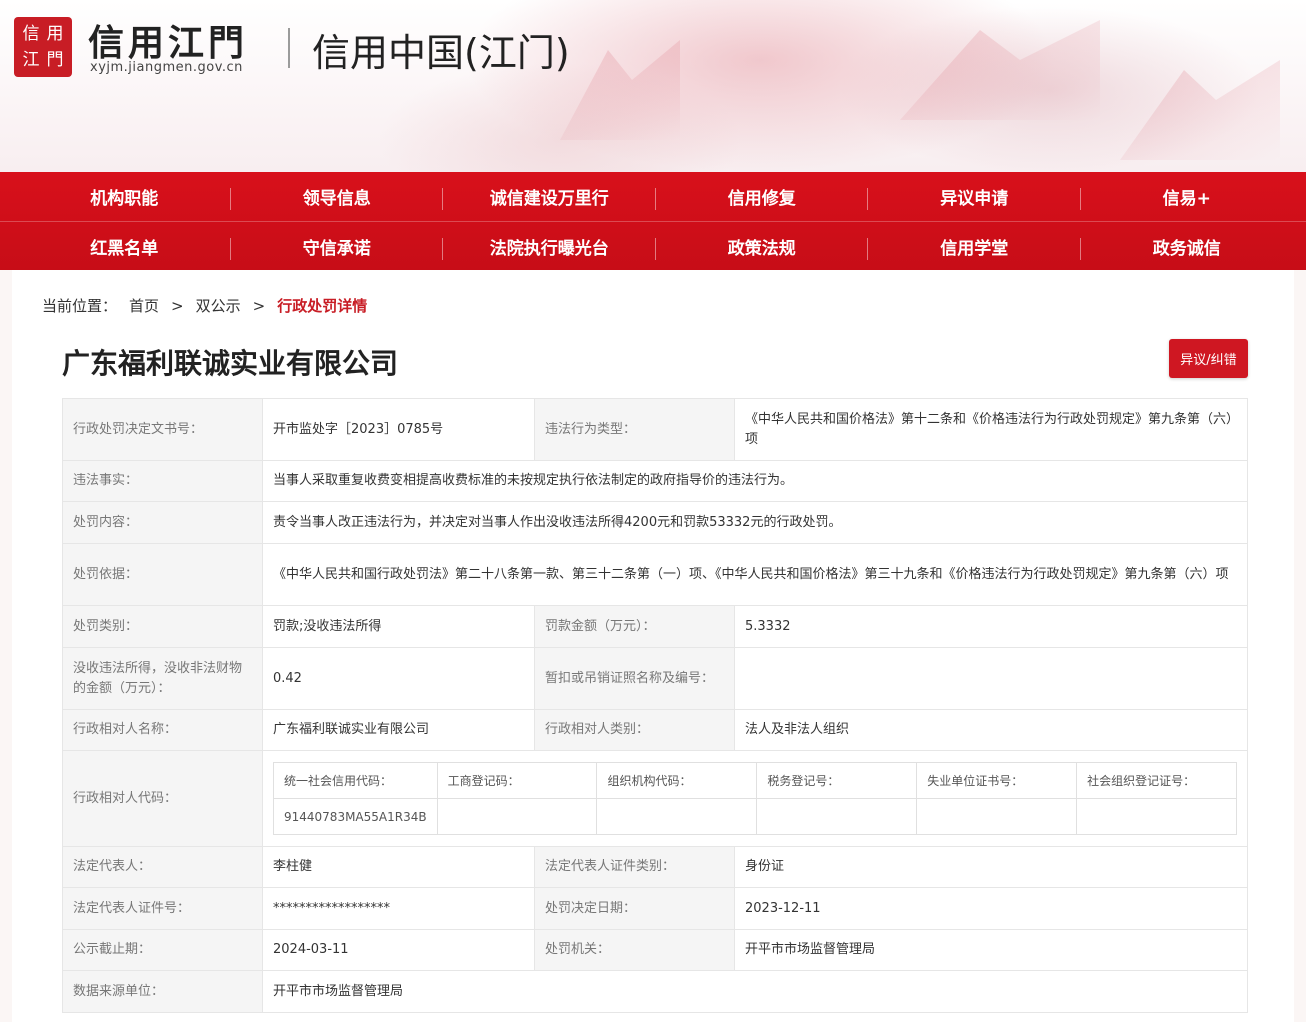 The image size is (1306, 1022). I want to click on seal-char: 江, so click(31, 60).